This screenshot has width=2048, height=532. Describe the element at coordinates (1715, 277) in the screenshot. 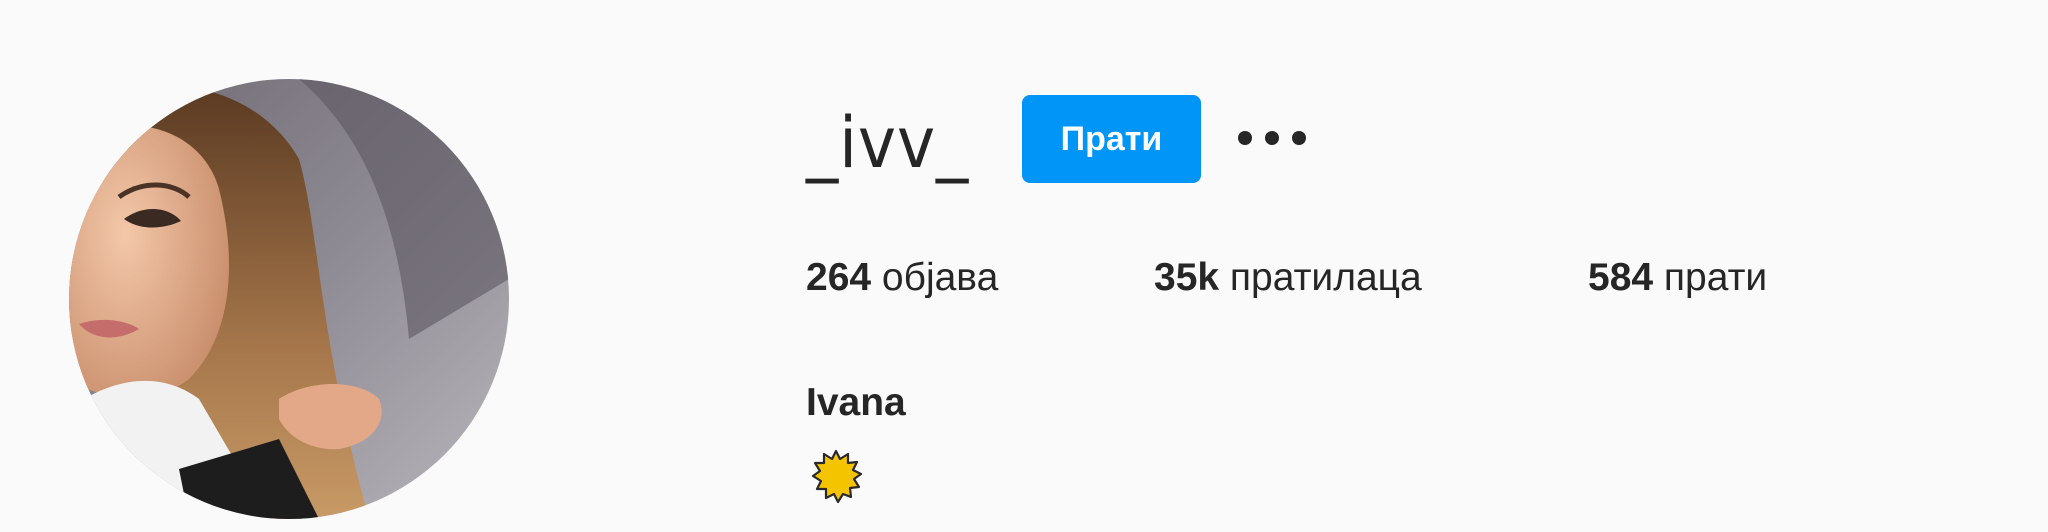

I see `following-label: прати` at that location.